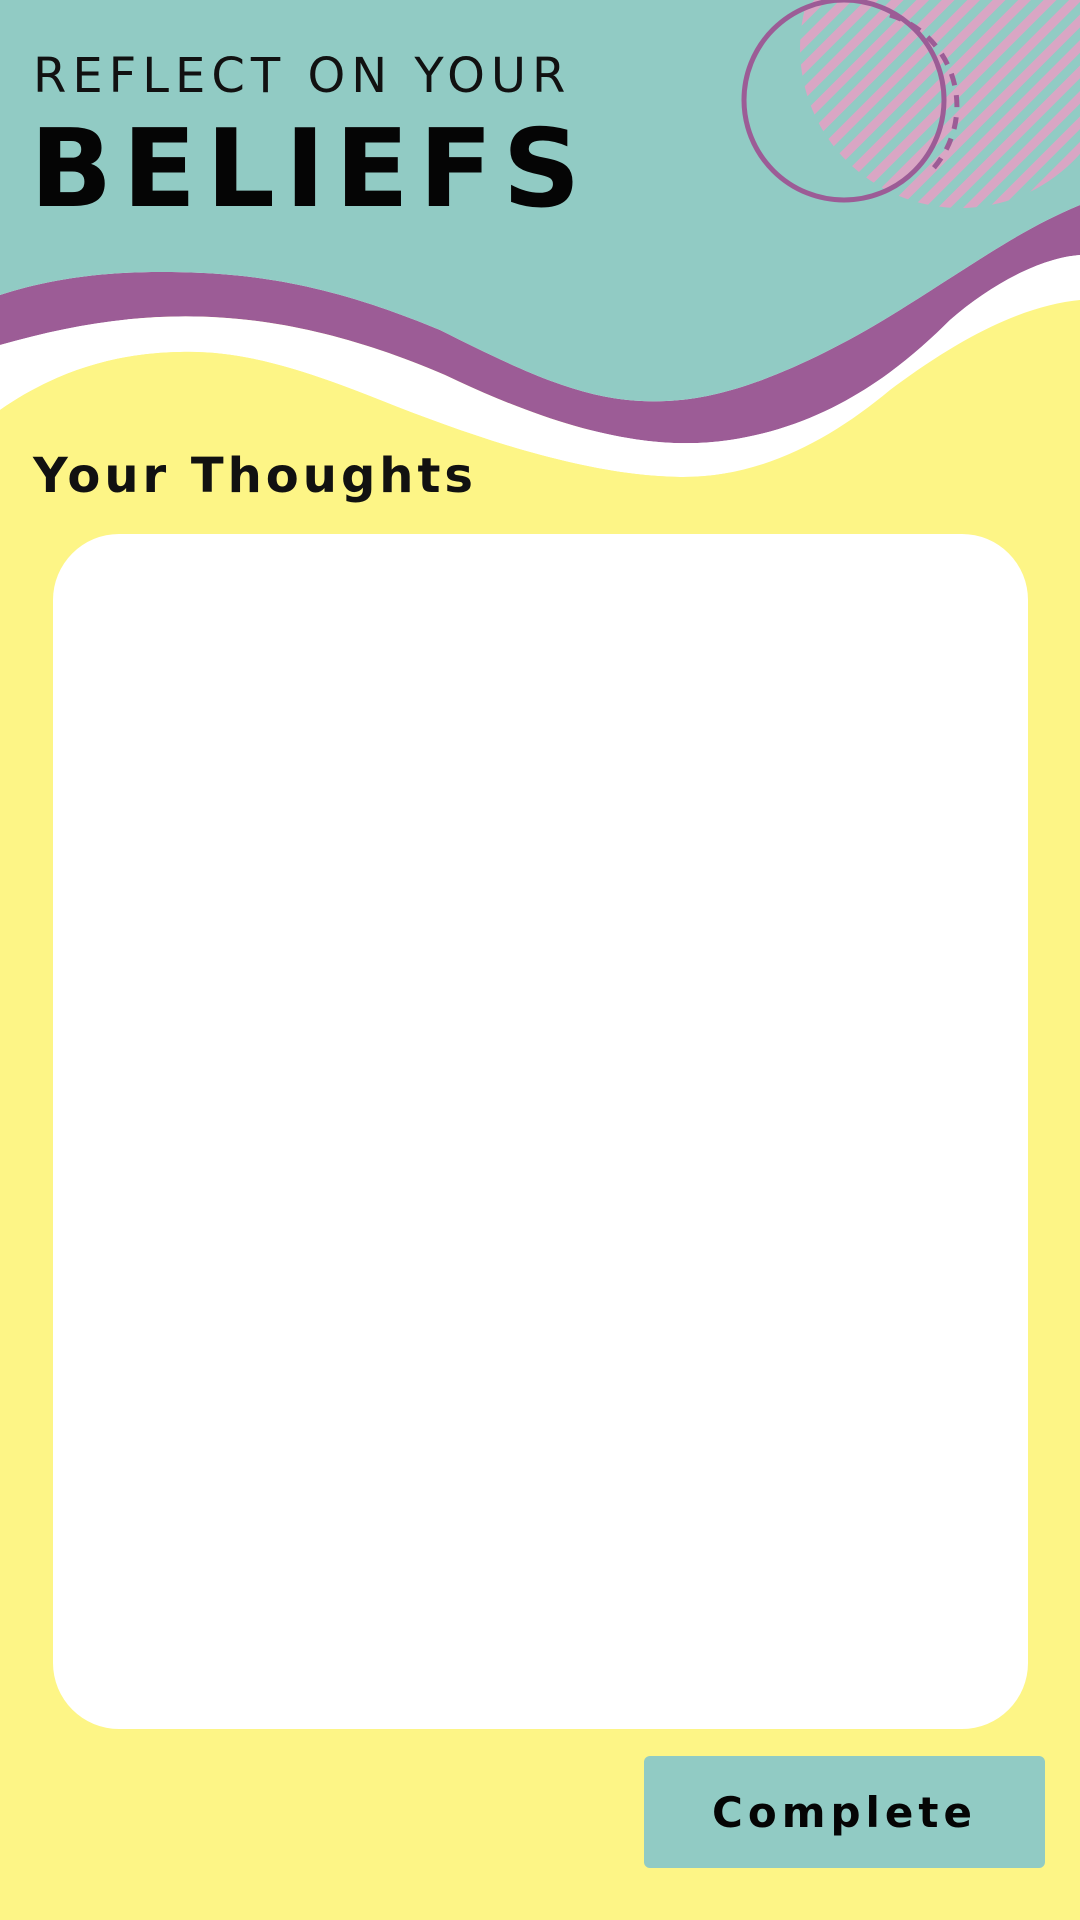  Describe the element at coordinates (310, 169) in the screenshot. I see `page-title: BELIEFS` at that location.